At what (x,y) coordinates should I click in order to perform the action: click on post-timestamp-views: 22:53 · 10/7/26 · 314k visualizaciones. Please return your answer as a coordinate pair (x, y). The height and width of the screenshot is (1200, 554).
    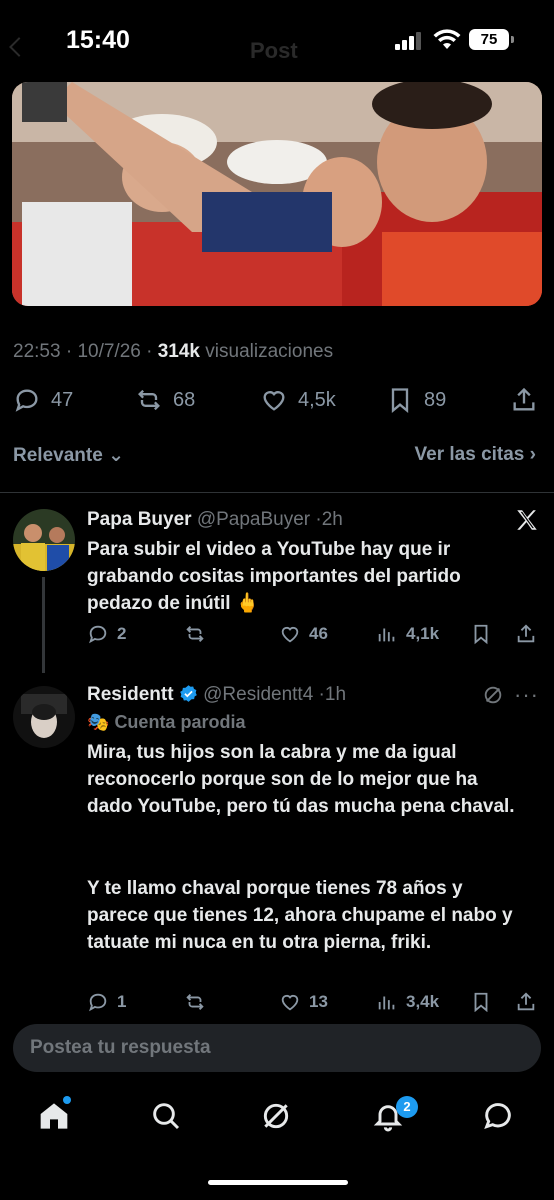
    Looking at the image, I should click on (173, 351).